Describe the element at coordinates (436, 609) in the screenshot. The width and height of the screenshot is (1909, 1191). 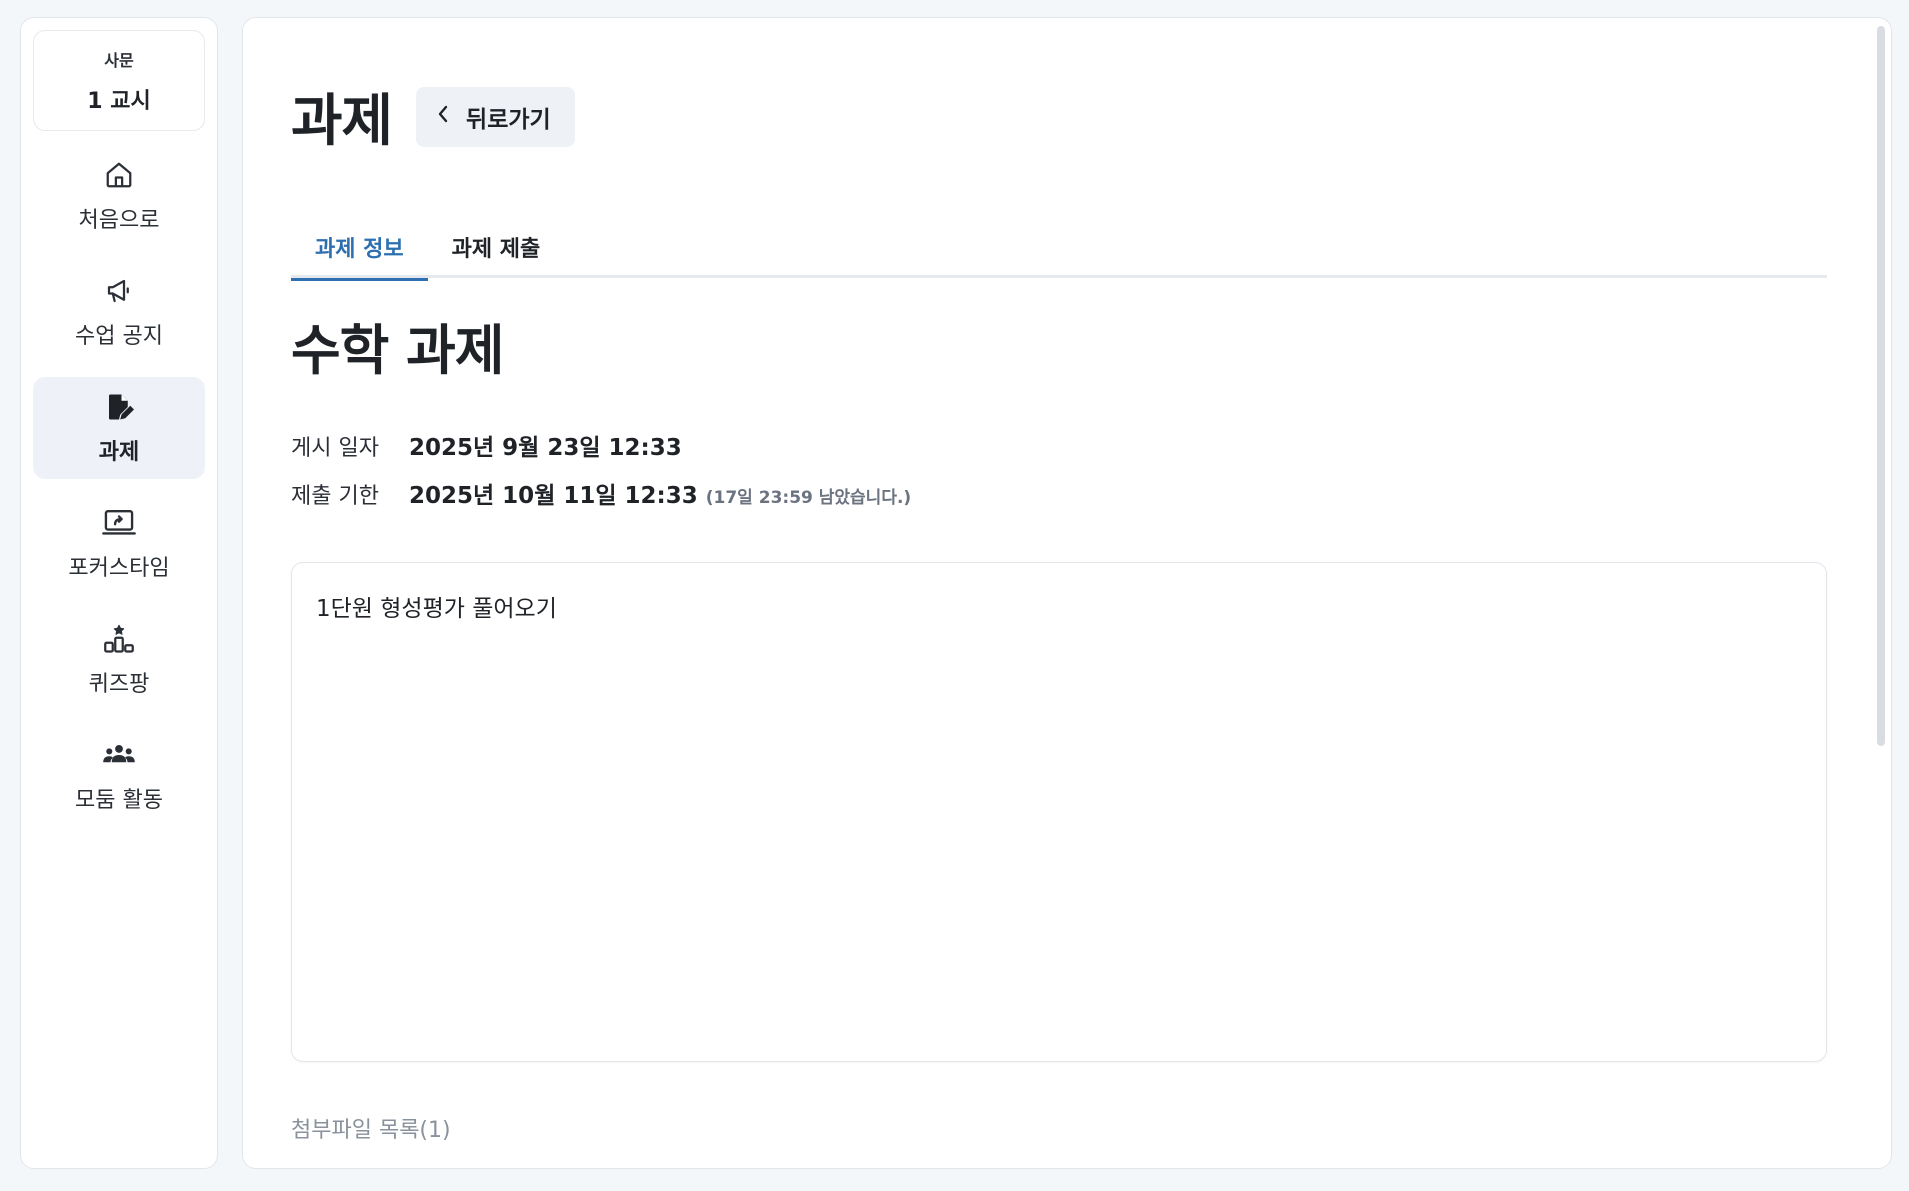
I see `assignment-content: 1단원 형성평가 풀어오기` at that location.